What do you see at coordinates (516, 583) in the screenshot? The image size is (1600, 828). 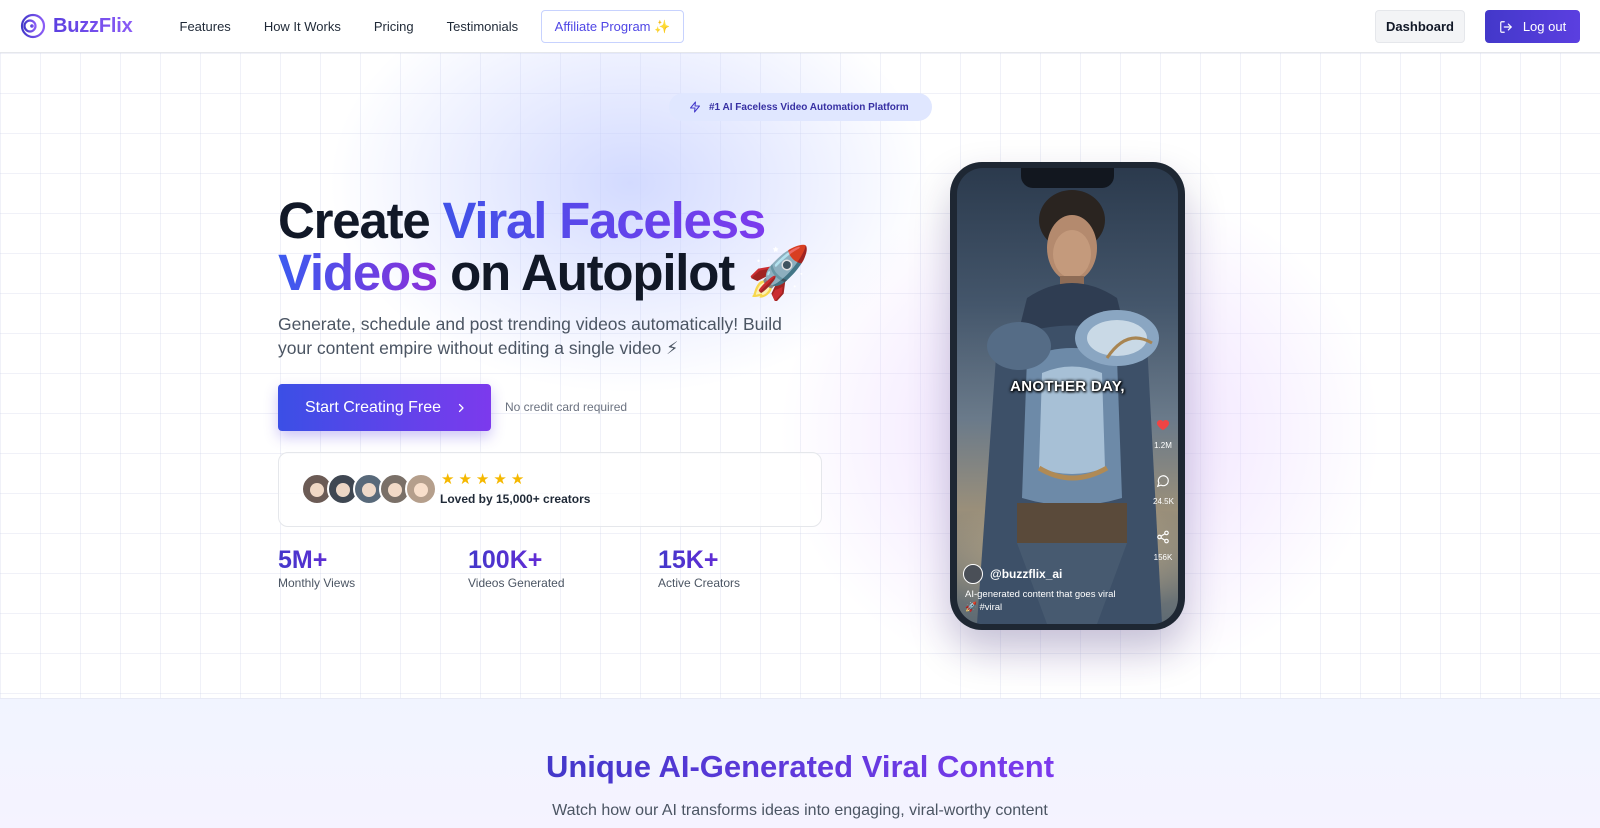 I see `stat-label: Videos Generated` at bounding box center [516, 583].